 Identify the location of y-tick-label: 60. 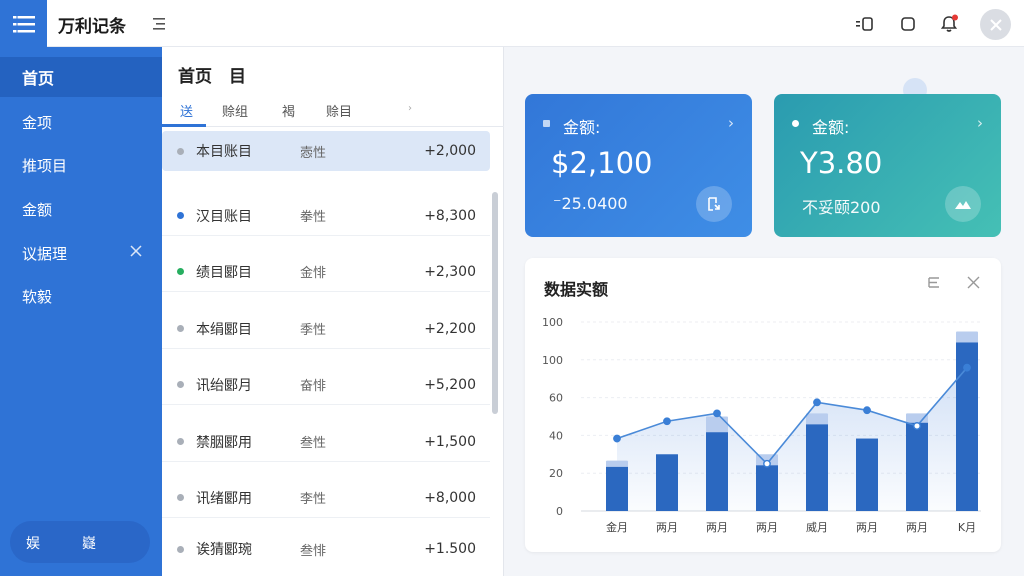
(556, 398).